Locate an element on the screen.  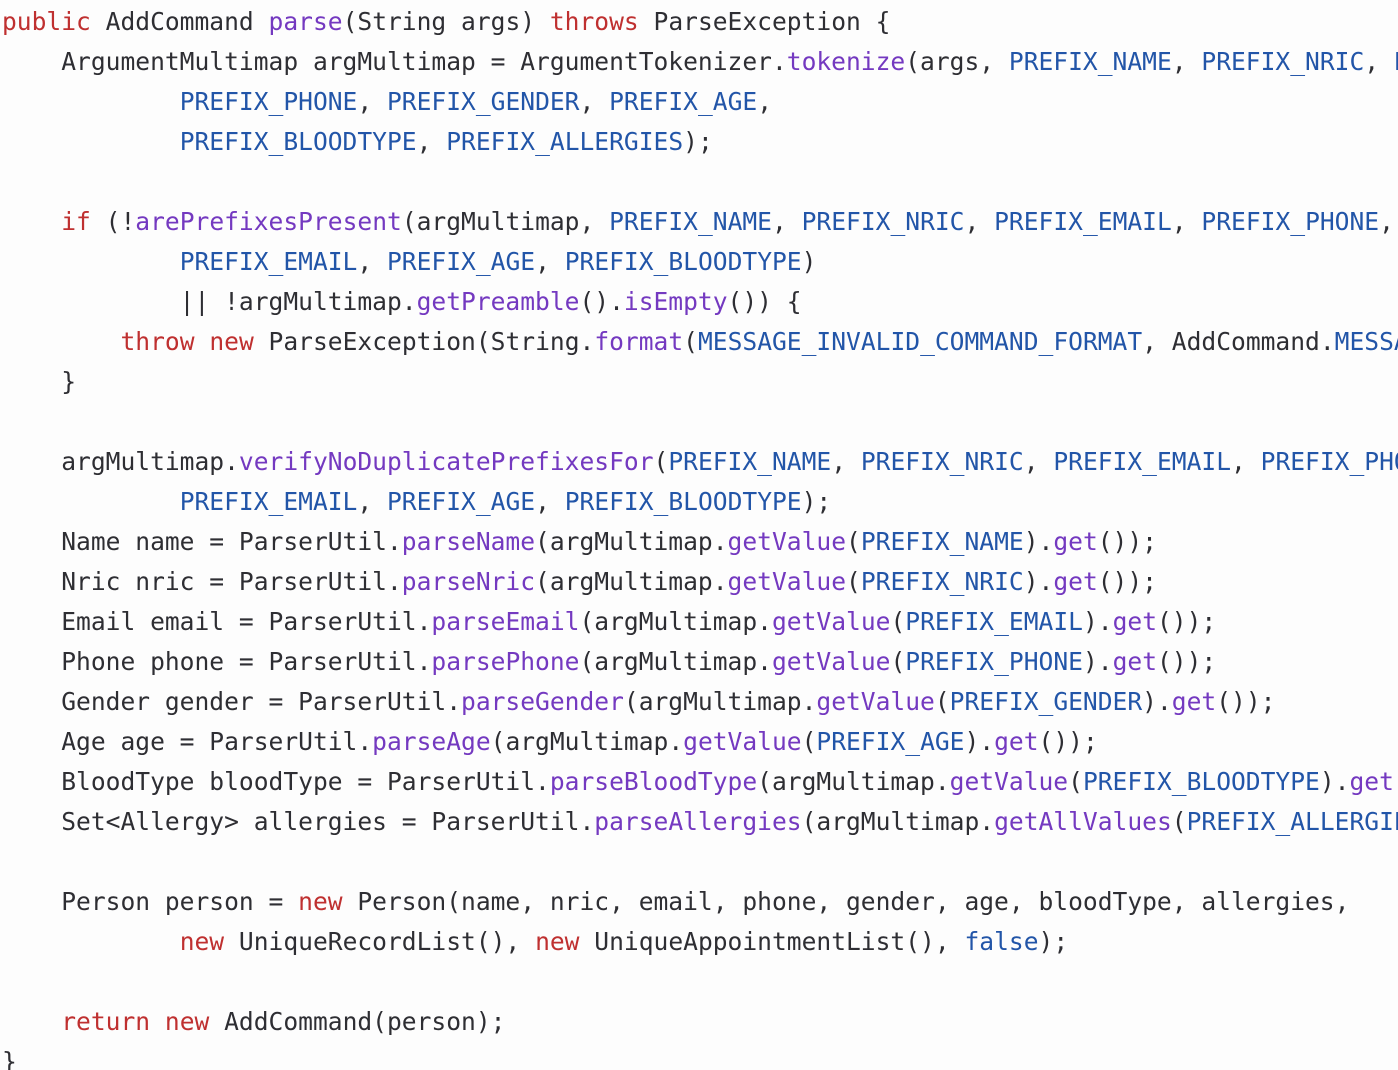
code-line: PREFIX_BLOODTYPE, PREFIX_ALLERGIES); is located at coordinates (700, 142).